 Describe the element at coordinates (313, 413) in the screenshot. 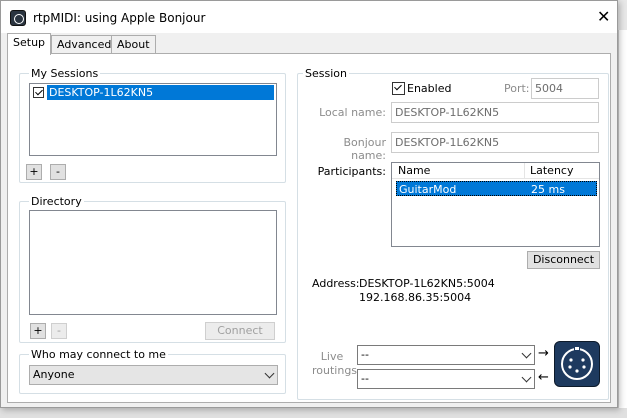

I see `background-taskbar-strip` at that location.